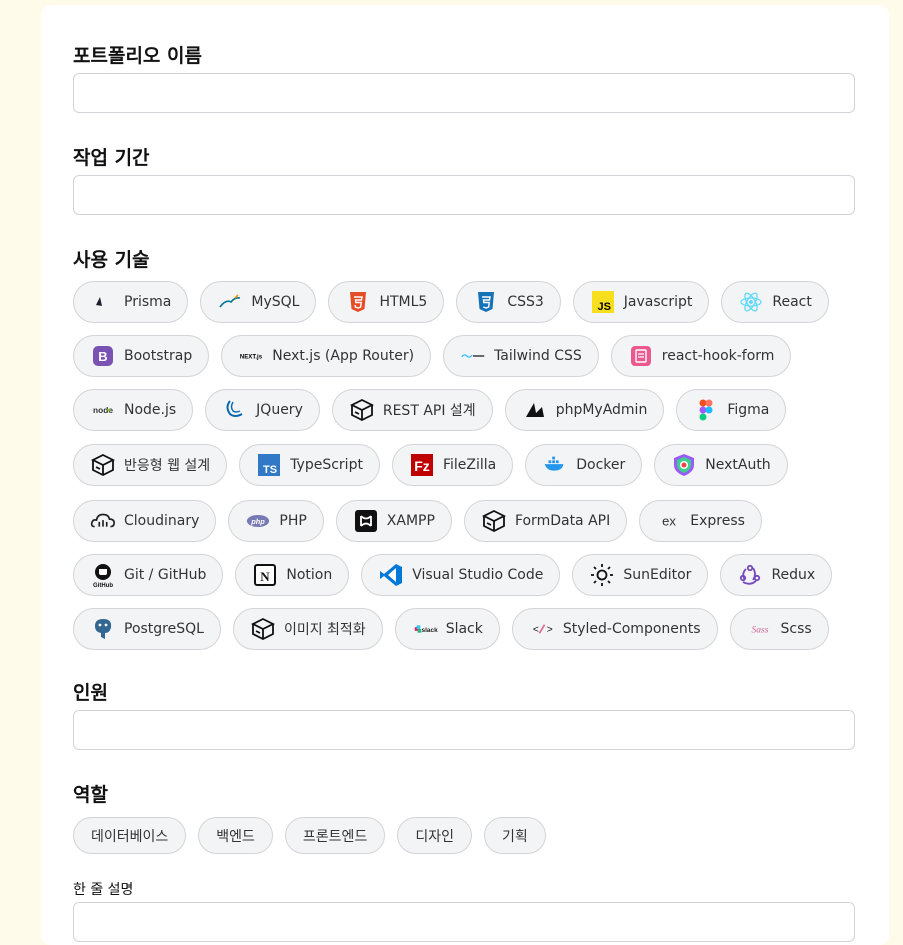 The height and width of the screenshot is (945, 903). I want to click on tech-chip-javascript: JS Javascript, so click(641, 302).